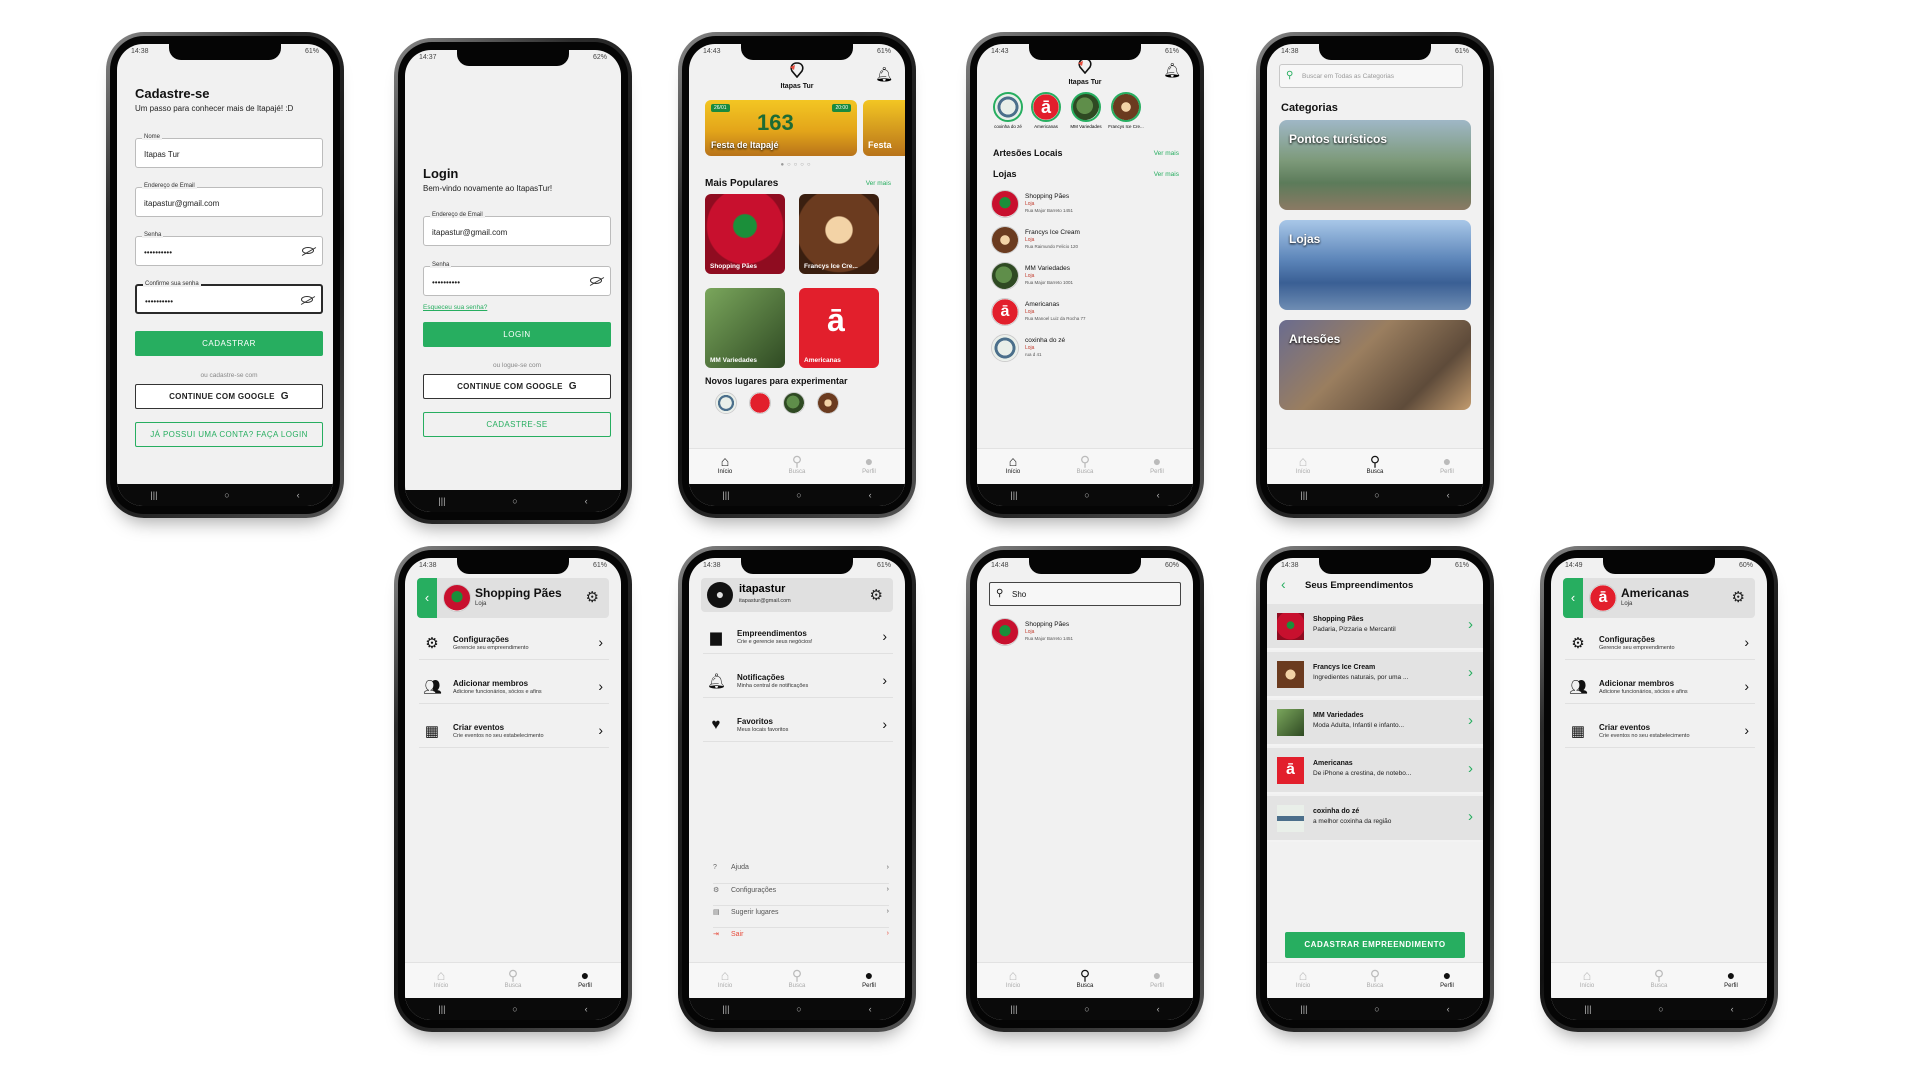  I want to click on footer-link-logout: ⇥ Sair ›, so click(801, 940).